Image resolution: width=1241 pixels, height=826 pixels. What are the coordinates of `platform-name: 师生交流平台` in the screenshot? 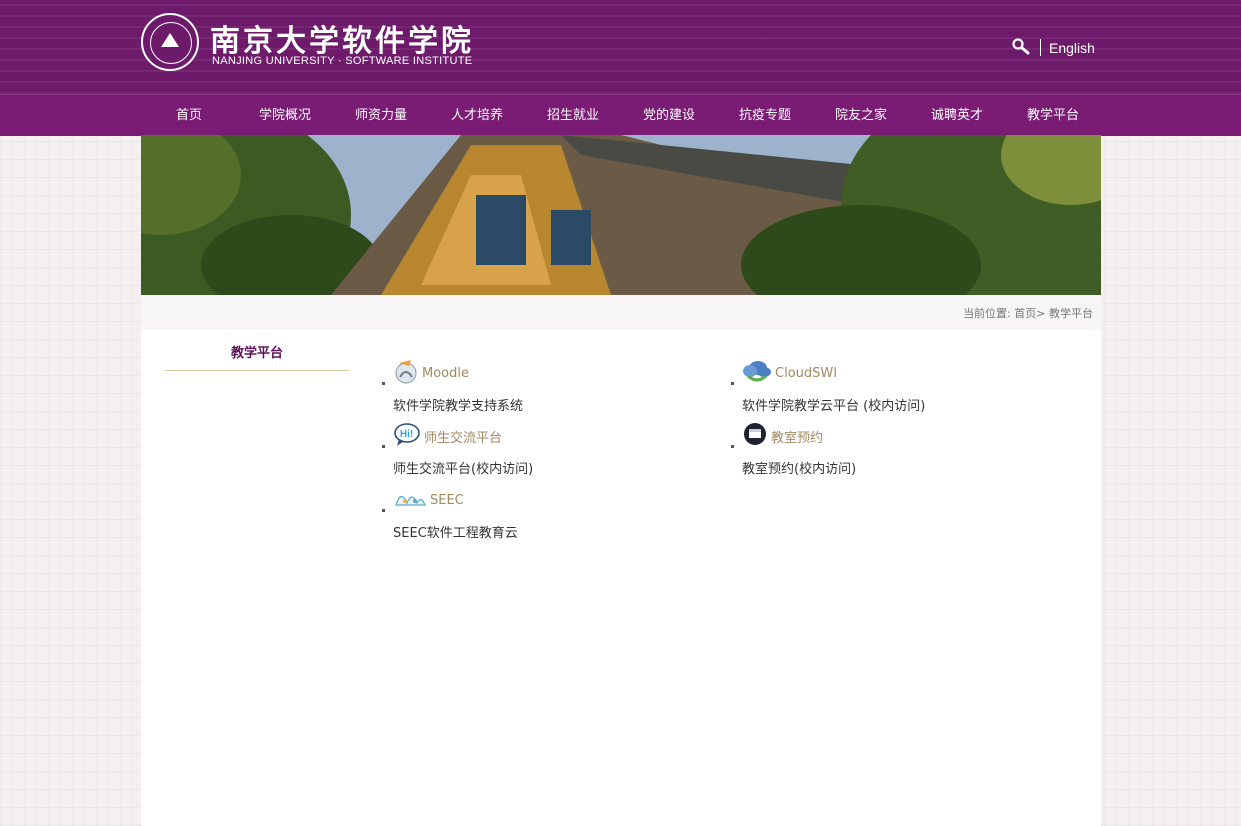 It's located at (463, 438).